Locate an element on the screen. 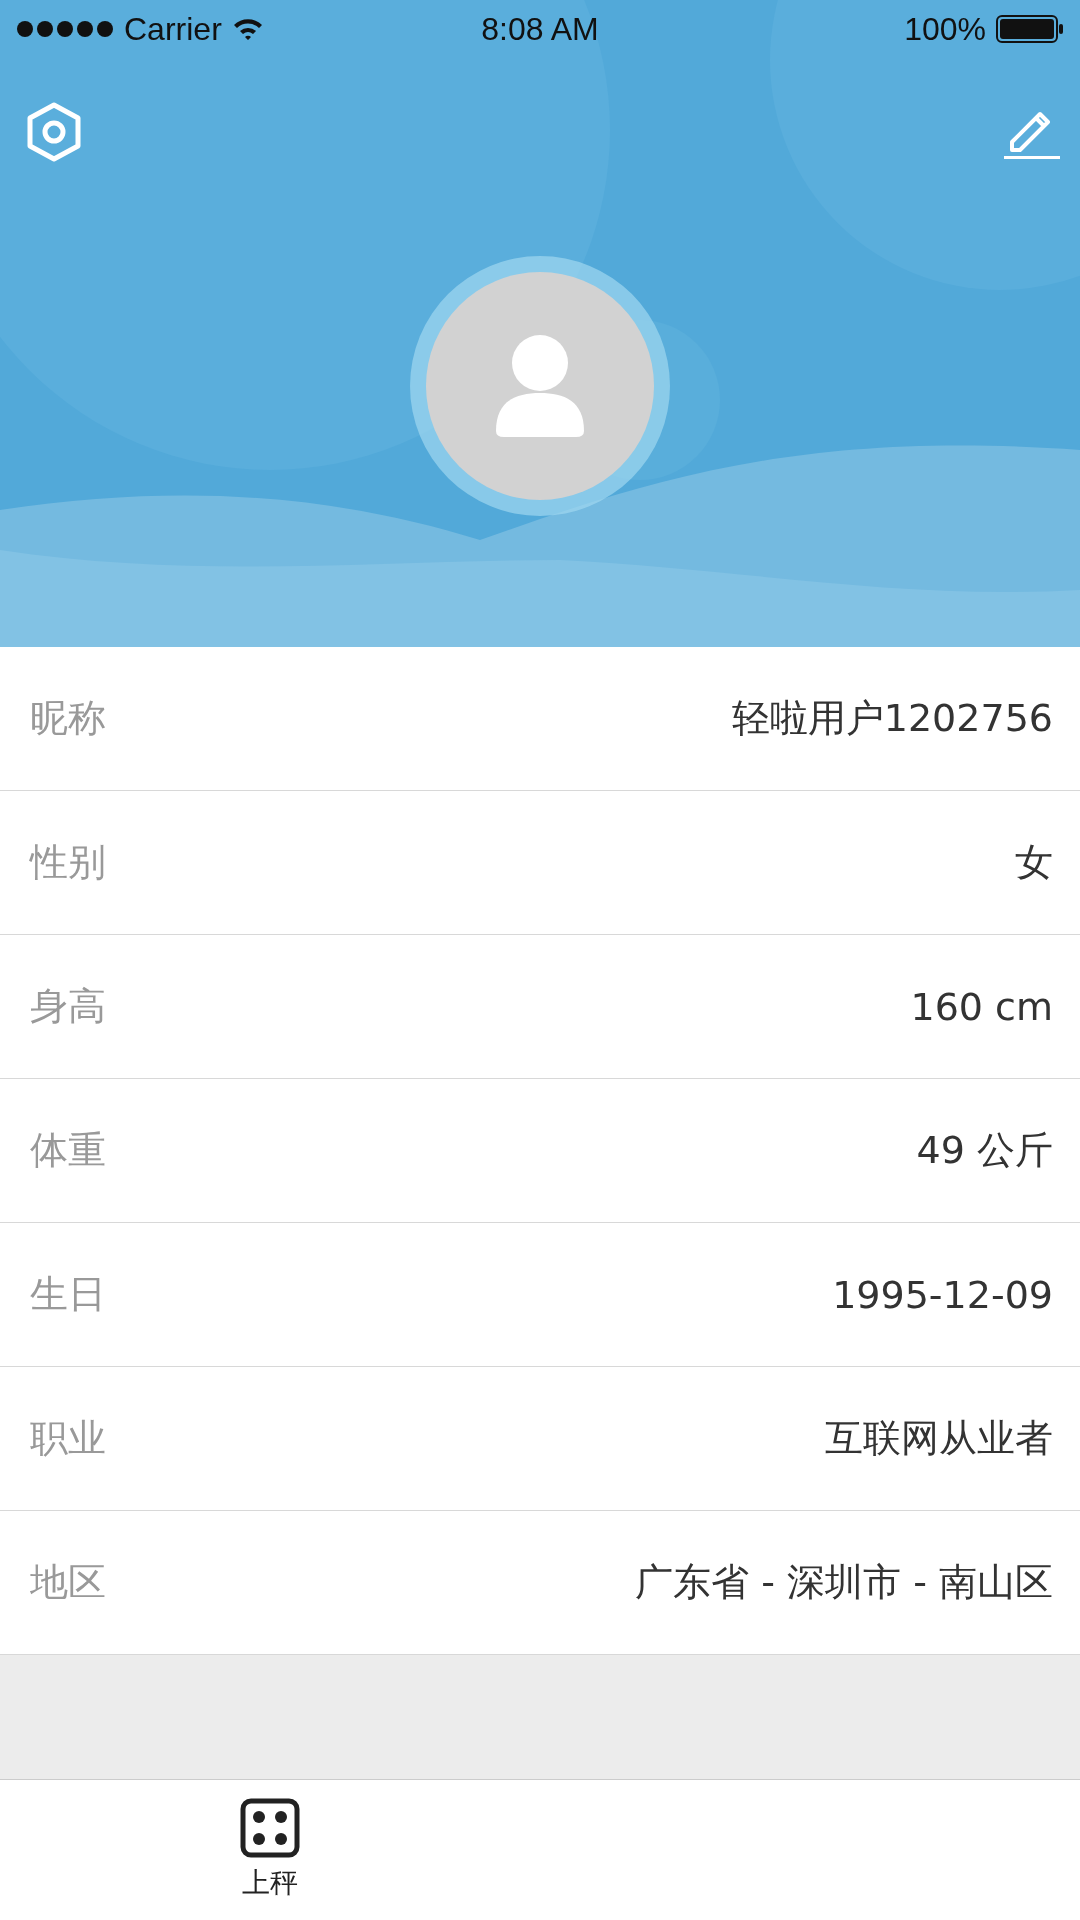 The height and width of the screenshot is (1920, 1080). field-value: 女 is located at coordinates (1034, 862).